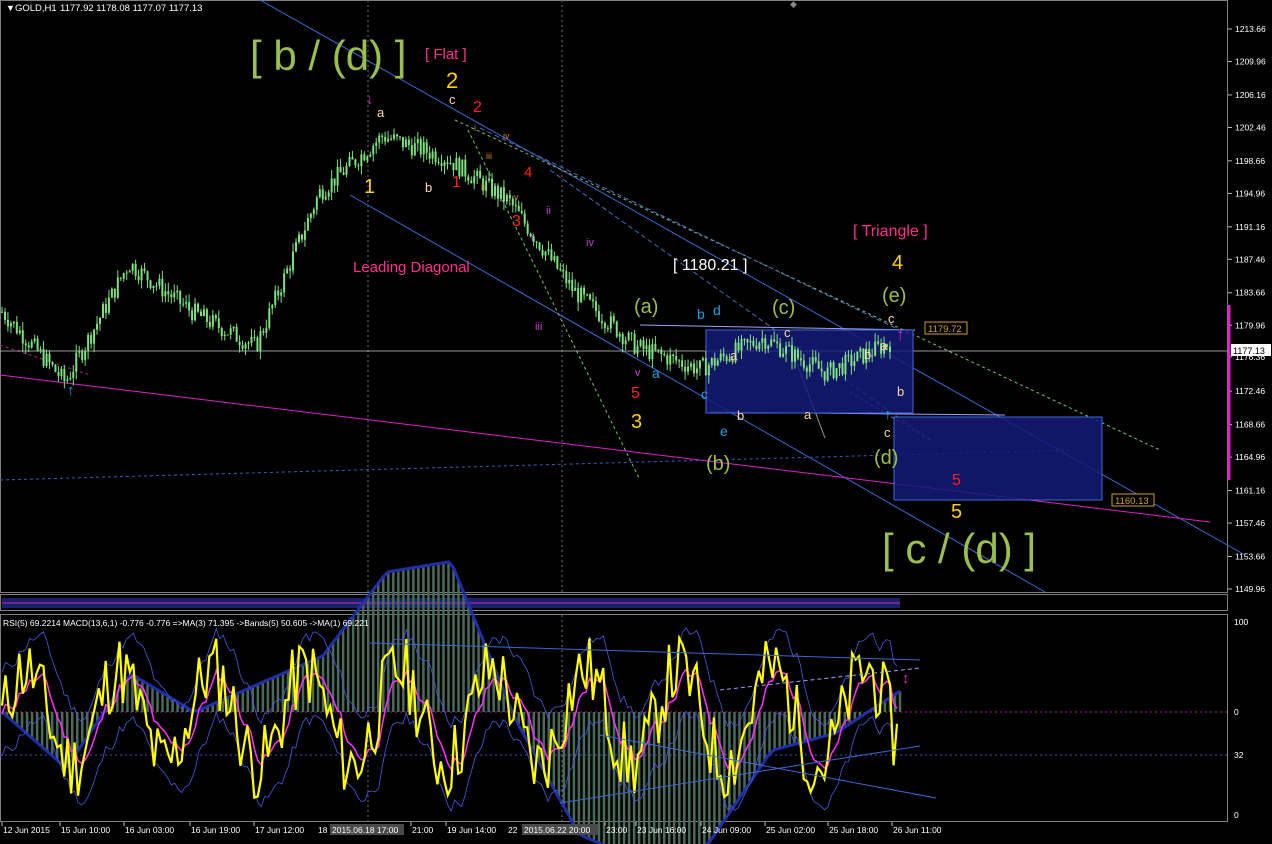  What do you see at coordinates (1239, 755) in the screenshot?
I see `ind-scale-32: 32` at bounding box center [1239, 755].